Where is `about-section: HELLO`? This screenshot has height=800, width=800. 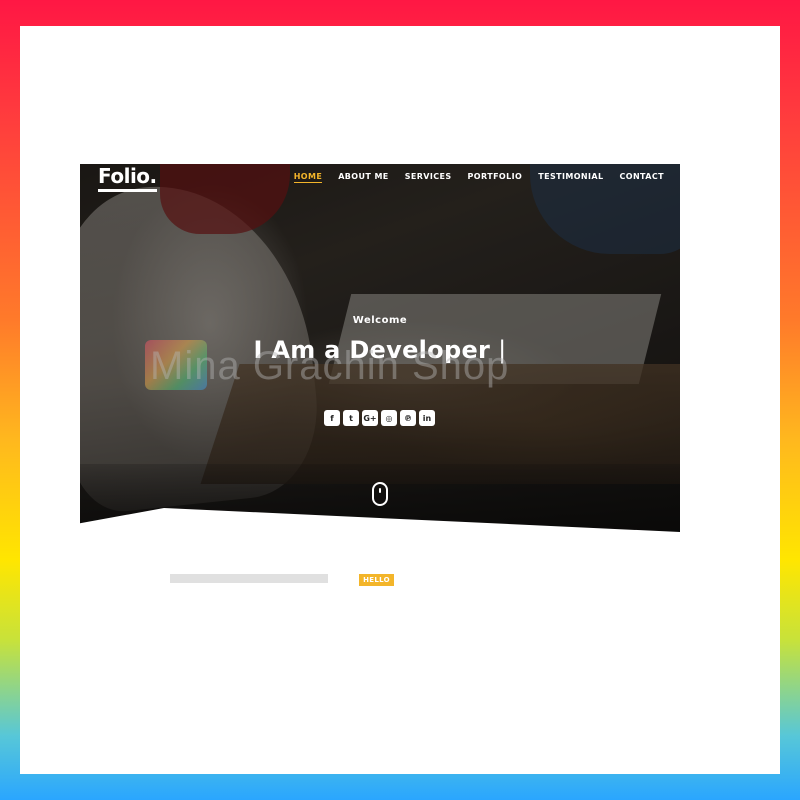 about-section: HELLO is located at coordinates (380, 581).